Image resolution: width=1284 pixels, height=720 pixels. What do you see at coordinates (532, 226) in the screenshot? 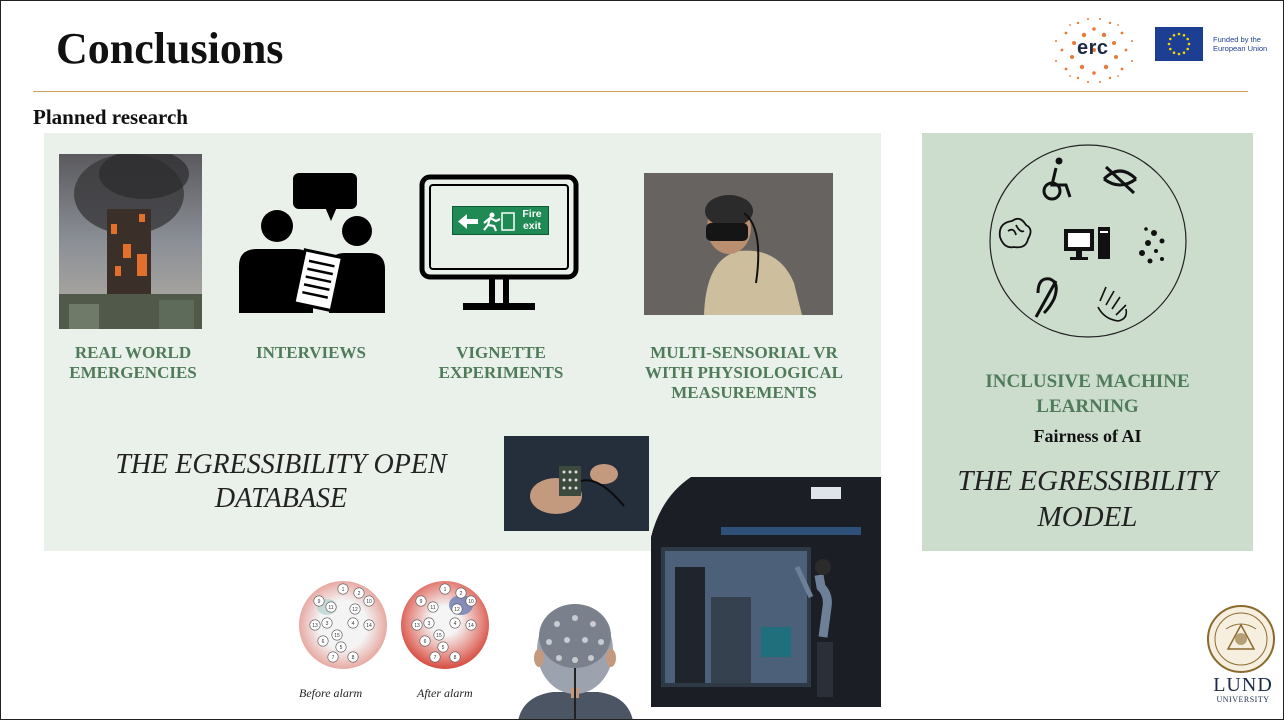
I see `sign-text-exit: exit` at bounding box center [532, 226].